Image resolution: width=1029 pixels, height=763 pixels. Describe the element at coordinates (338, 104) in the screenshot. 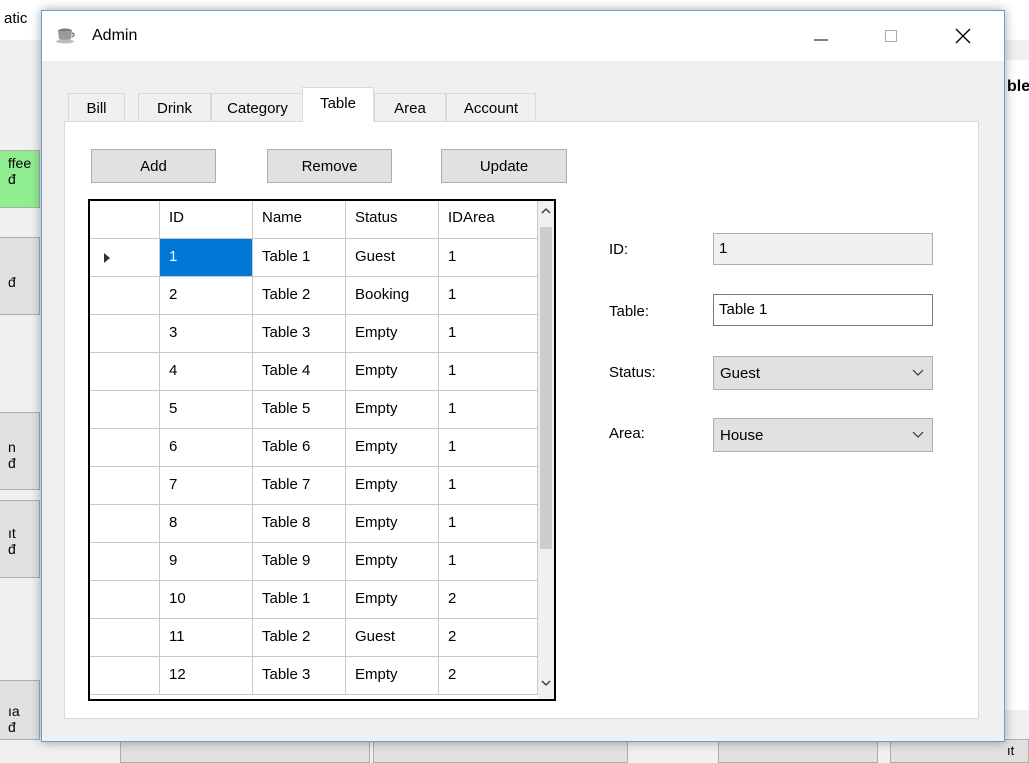

I see `tab-table: Table` at that location.